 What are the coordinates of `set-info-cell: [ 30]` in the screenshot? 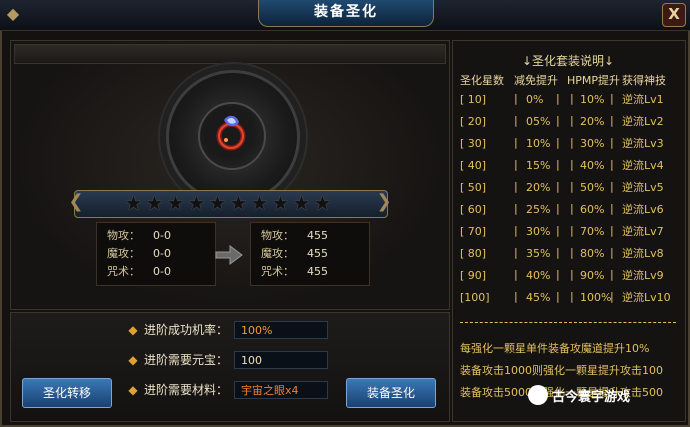 It's located at (473, 143).